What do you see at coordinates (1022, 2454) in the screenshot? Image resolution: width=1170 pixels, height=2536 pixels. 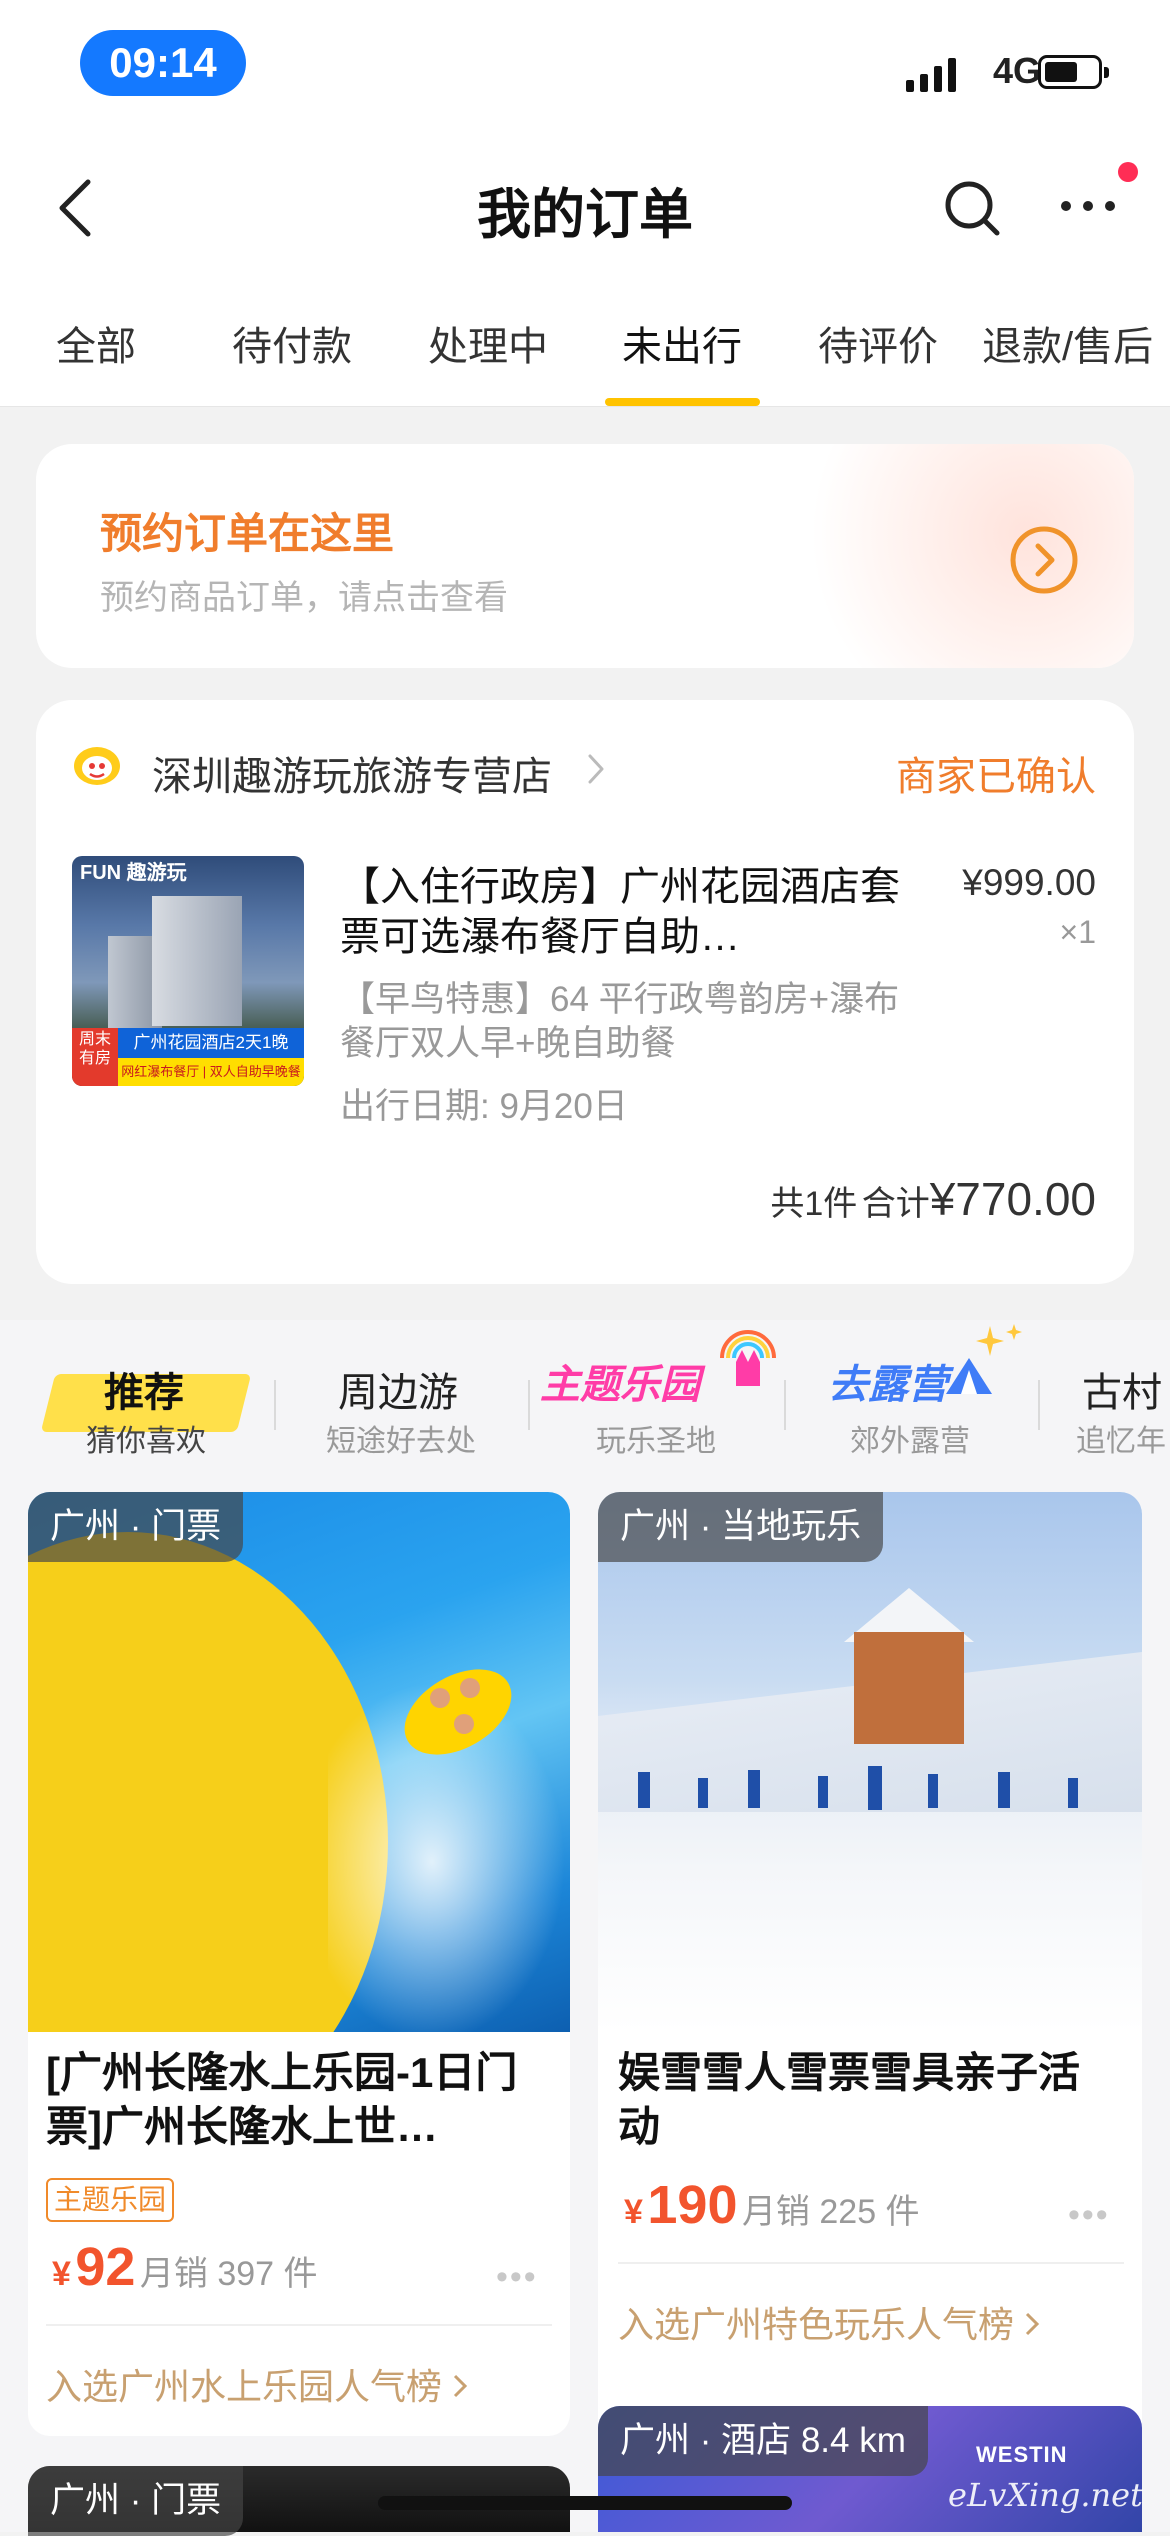 I see `hotel-sign: WESTIN` at bounding box center [1022, 2454].